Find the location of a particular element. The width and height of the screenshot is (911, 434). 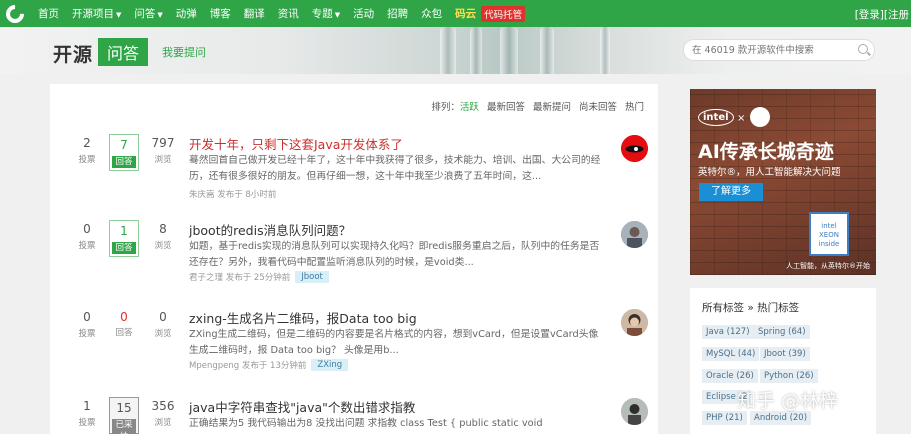

vote-count: 2 投票 is located at coordinates (87, 150).